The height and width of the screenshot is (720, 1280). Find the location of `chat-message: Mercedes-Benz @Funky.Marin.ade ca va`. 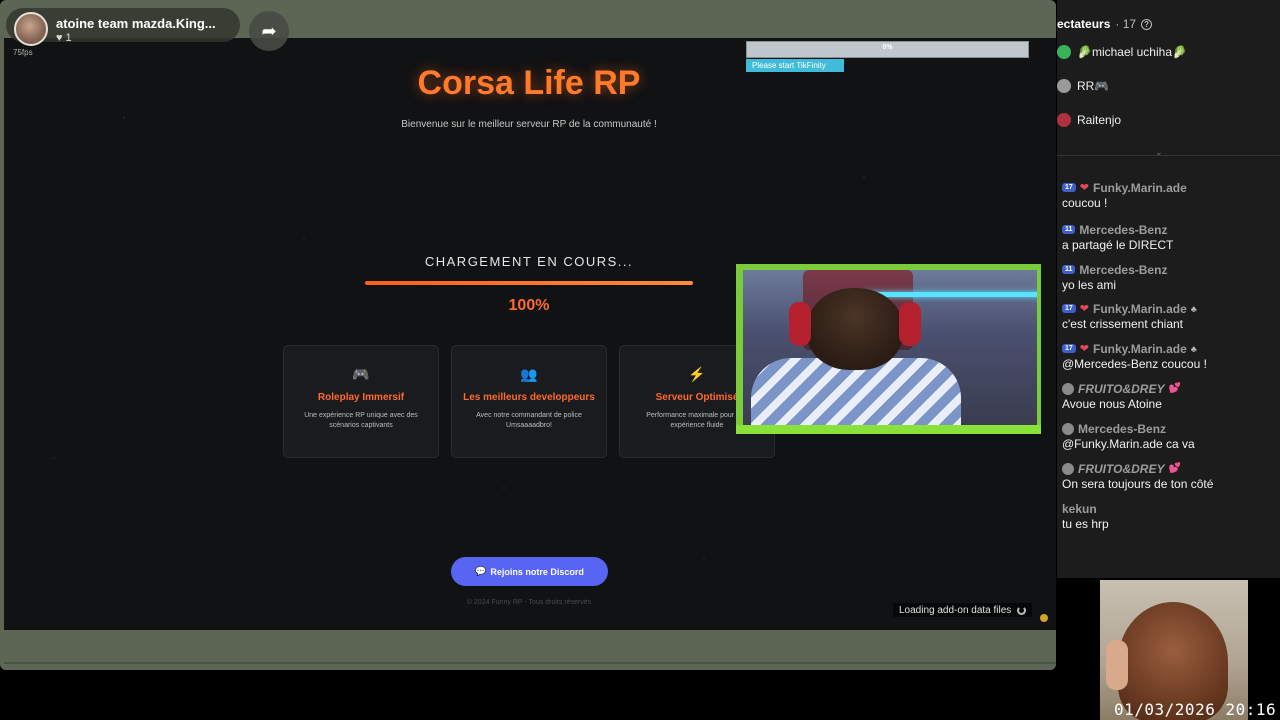

chat-message: Mercedes-Benz @Funky.Marin.ade ca va is located at coordinates (1170, 436).